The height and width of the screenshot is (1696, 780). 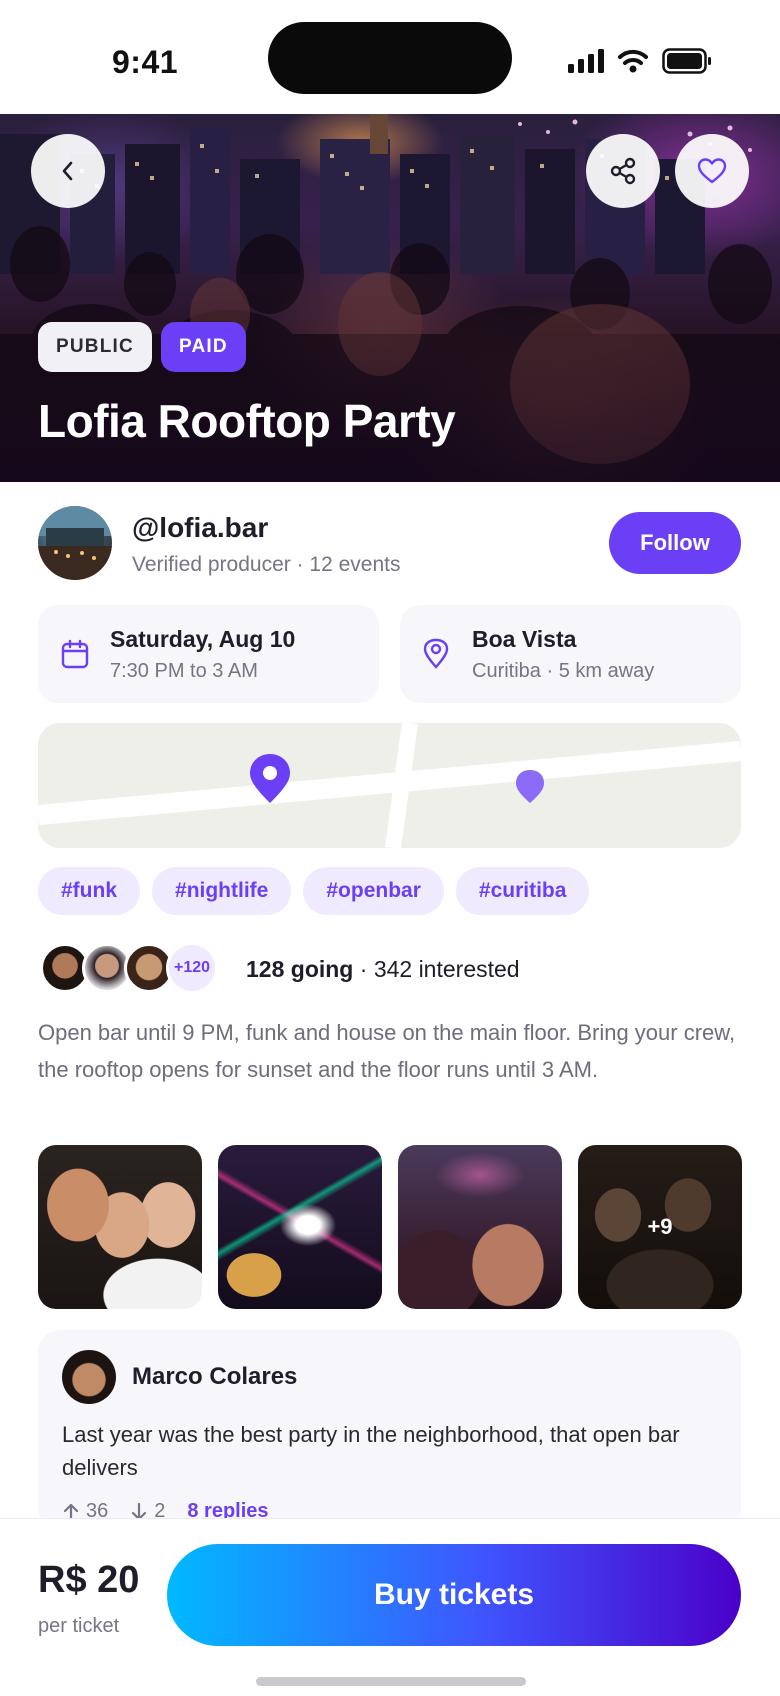 What do you see at coordinates (214, 1377) in the screenshot?
I see `comment-author: Marco Colares` at bounding box center [214, 1377].